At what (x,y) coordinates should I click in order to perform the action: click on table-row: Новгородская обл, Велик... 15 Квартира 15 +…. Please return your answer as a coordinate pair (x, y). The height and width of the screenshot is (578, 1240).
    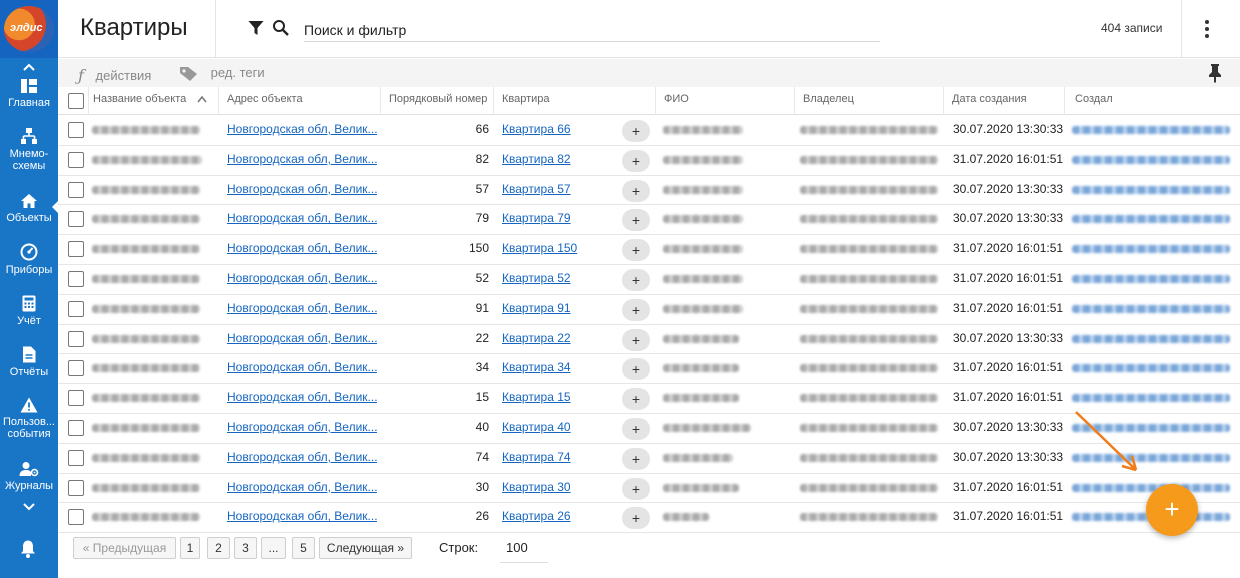
    Looking at the image, I should click on (649, 399).